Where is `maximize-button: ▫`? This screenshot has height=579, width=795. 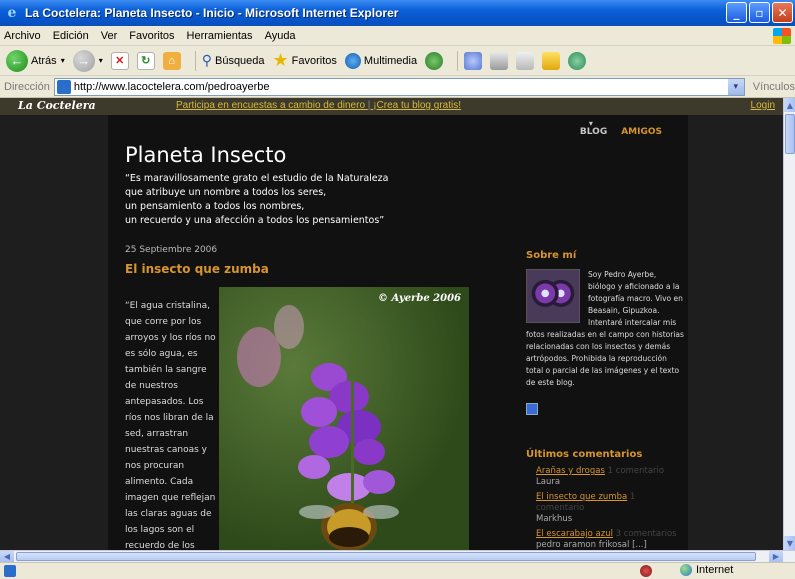
maximize-button: ▫ is located at coordinates (759, 12).